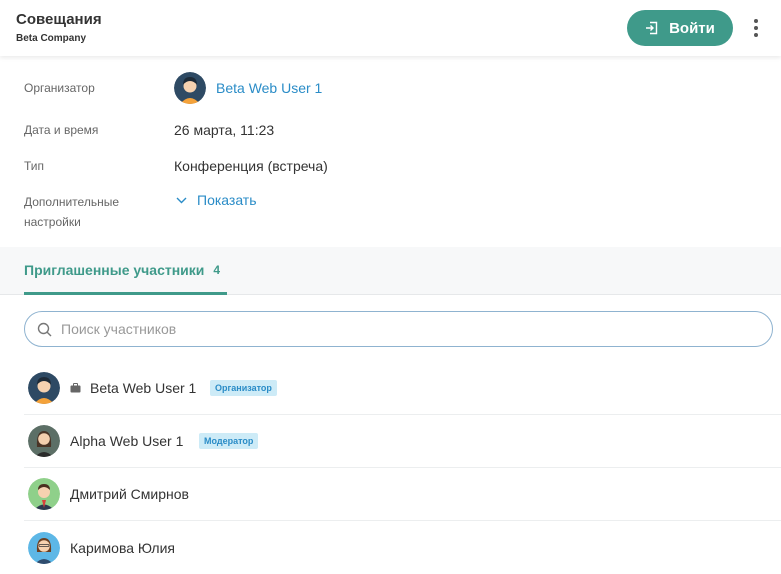 Image resolution: width=781 pixels, height=574 pixels. Describe the element at coordinates (227, 200) in the screenshot. I see `show-settings-label: Показать` at that location.